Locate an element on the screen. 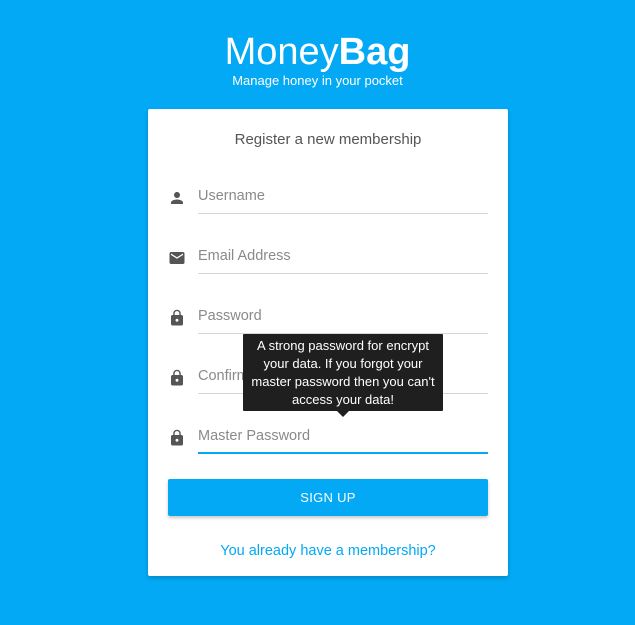  app-logo: MoneyBag is located at coordinates (317, 52).